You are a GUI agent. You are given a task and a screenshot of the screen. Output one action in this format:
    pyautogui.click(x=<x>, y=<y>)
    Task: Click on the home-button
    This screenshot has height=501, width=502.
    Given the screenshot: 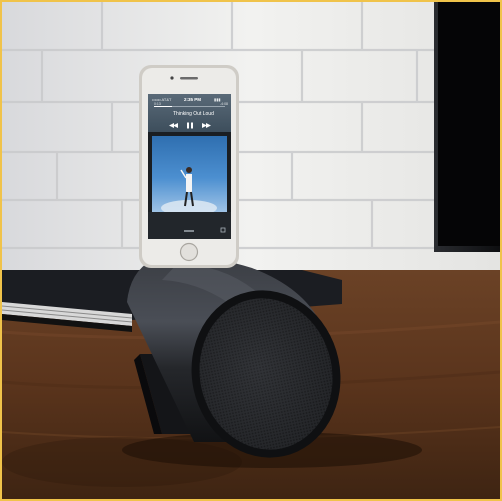 What is the action you would take?
    pyautogui.click(x=189, y=252)
    